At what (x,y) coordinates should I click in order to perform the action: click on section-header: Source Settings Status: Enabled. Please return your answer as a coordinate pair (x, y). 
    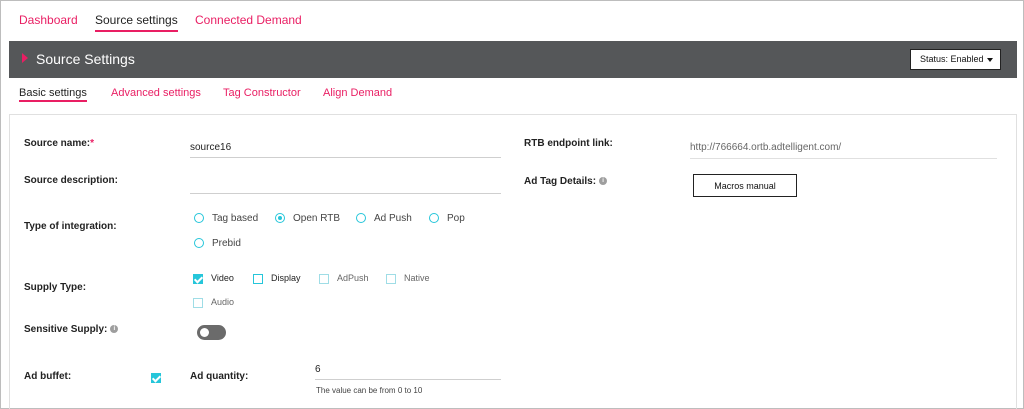
    Looking at the image, I should click on (513, 59).